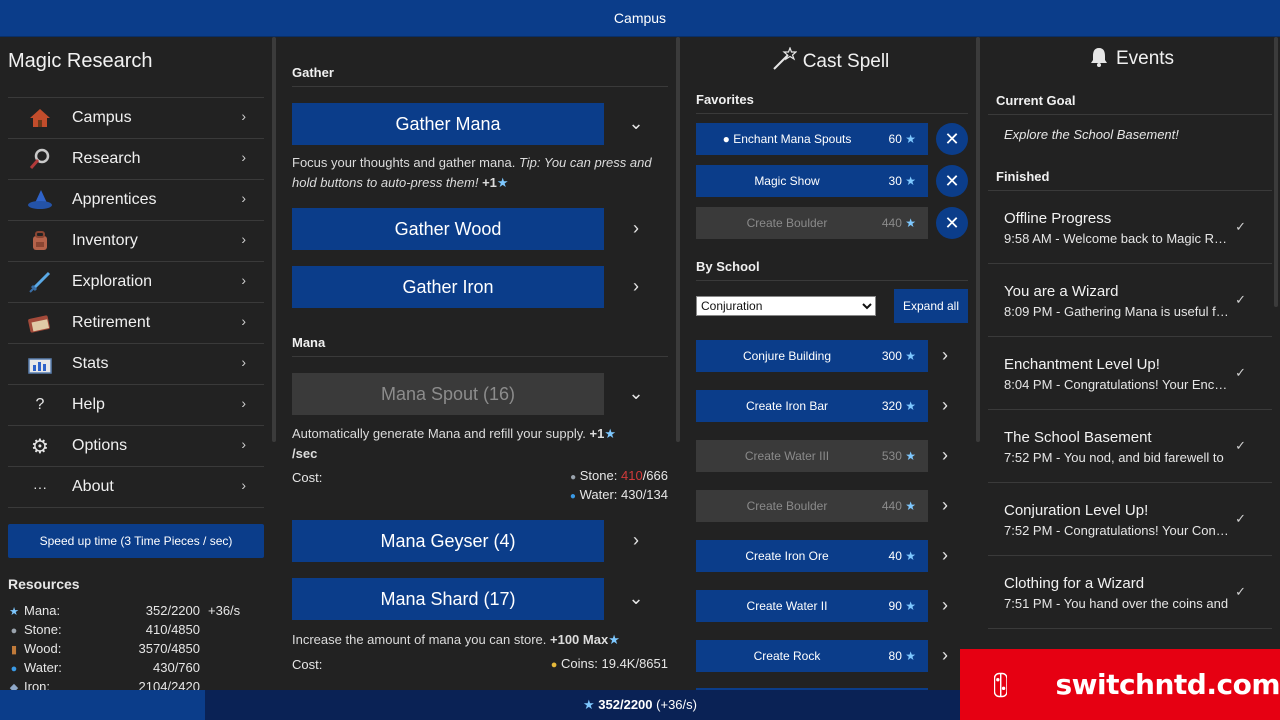 This screenshot has width=1280, height=720. Describe the element at coordinates (891, 356) in the screenshot. I see `spell-cost: 300` at that location.